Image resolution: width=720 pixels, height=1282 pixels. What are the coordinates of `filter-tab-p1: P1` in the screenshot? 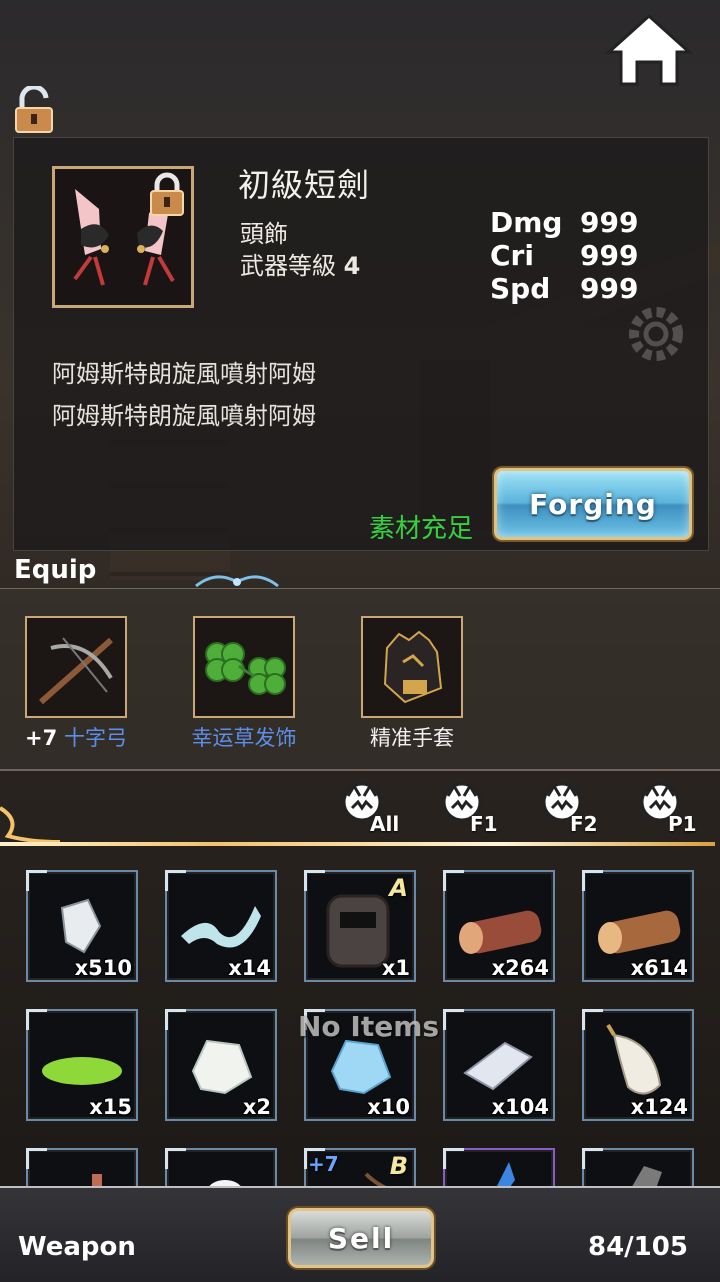 It's located at (673, 809).